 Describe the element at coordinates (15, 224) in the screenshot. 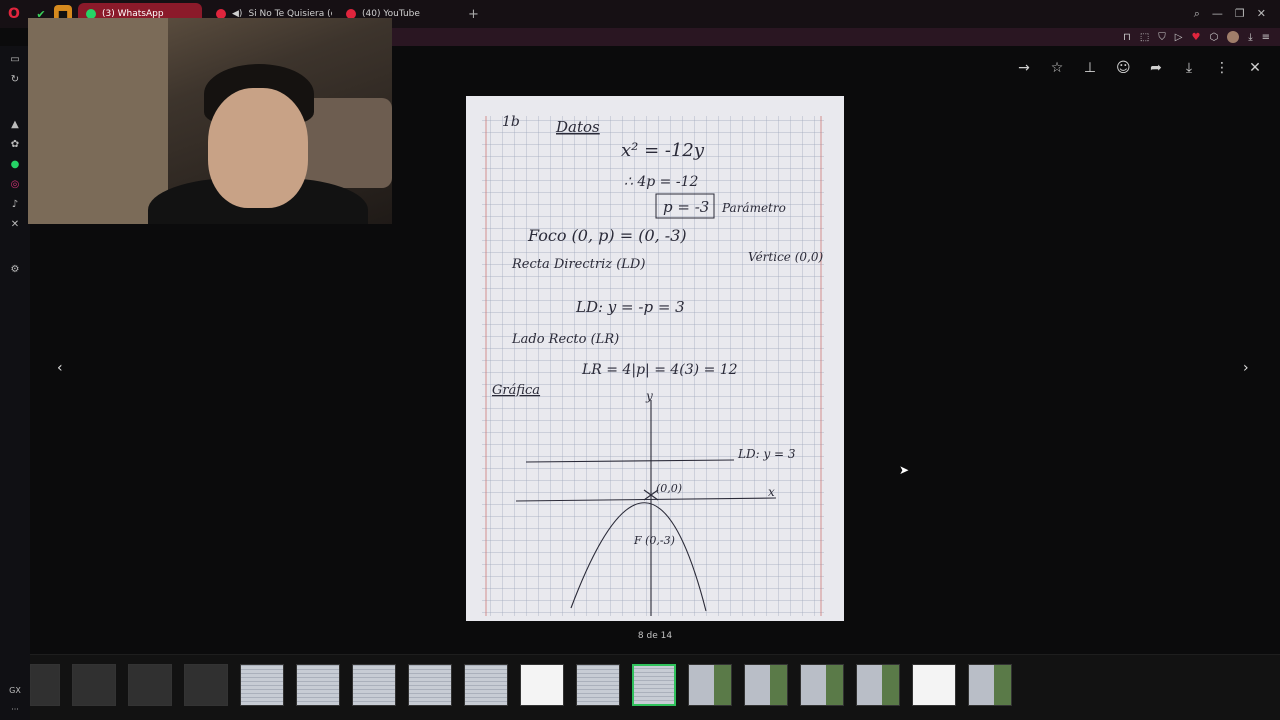

I see `x-icon: ✕` at that location.